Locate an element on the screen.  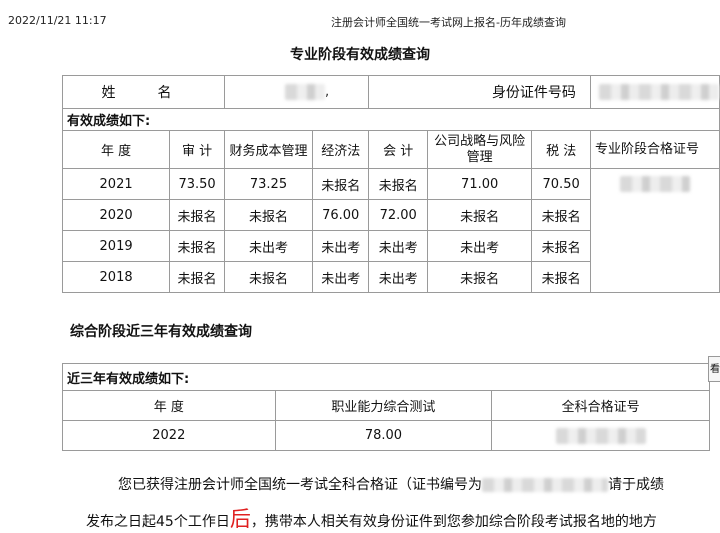
cell: 2018 is located at coordinates (116, 277).